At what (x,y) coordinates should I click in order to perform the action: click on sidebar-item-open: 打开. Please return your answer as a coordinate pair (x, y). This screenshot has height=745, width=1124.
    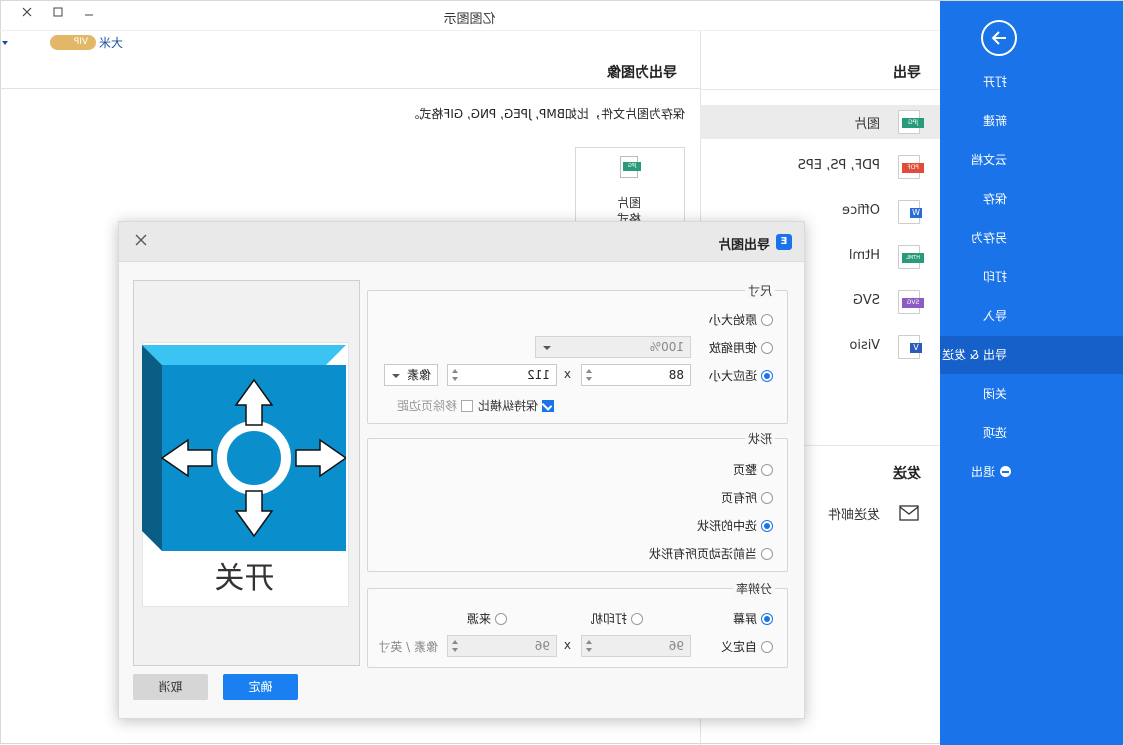
    Looking at the image, I should click on (1031, 82).